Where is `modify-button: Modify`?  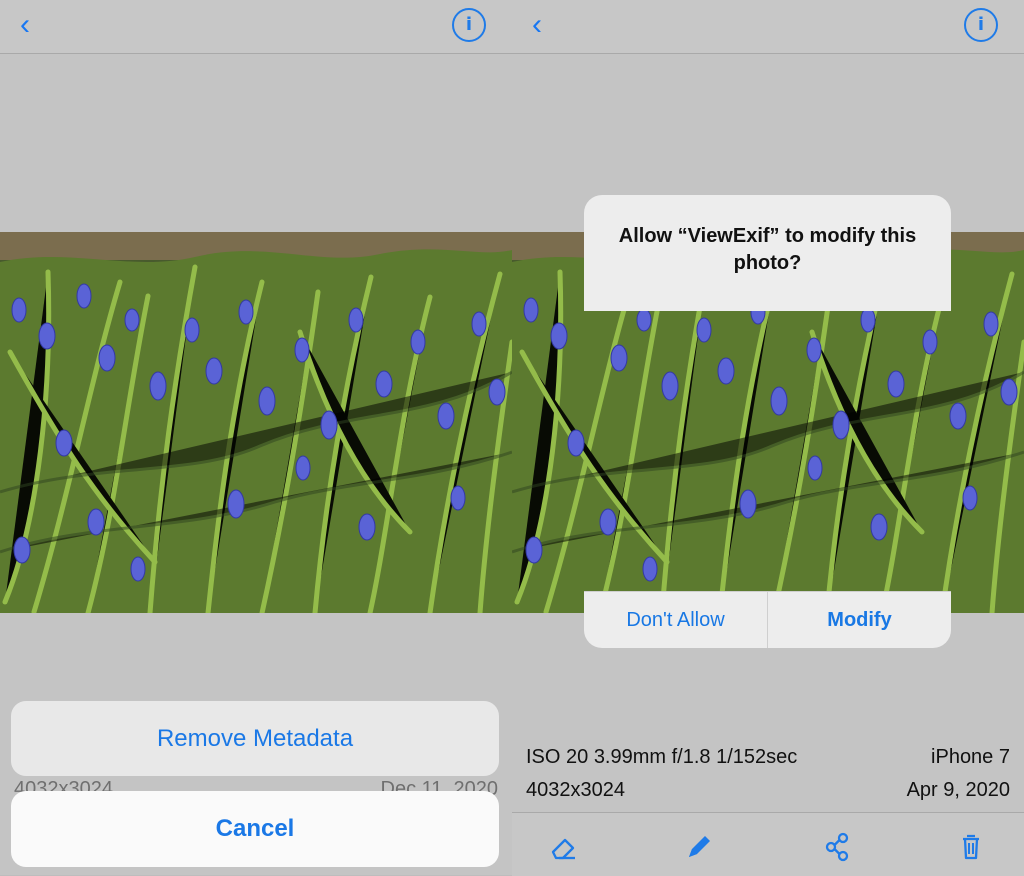
modify-button: Modify is located at coordinates (859, 620).